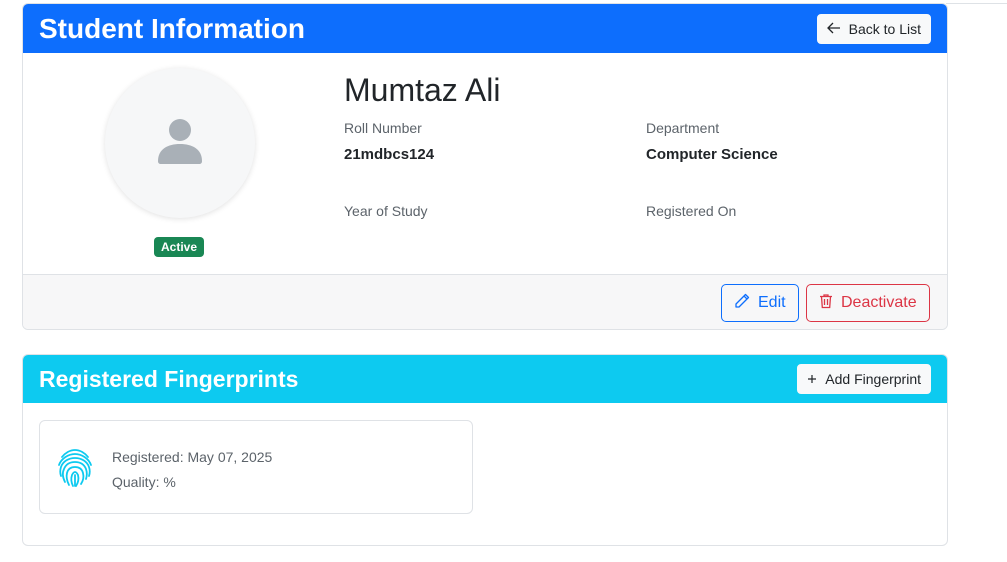  What do you see at coordinates (383, 128) in the screenshot?
I see `roll-number-label: Roll Number` at bounding box center [383, 128].